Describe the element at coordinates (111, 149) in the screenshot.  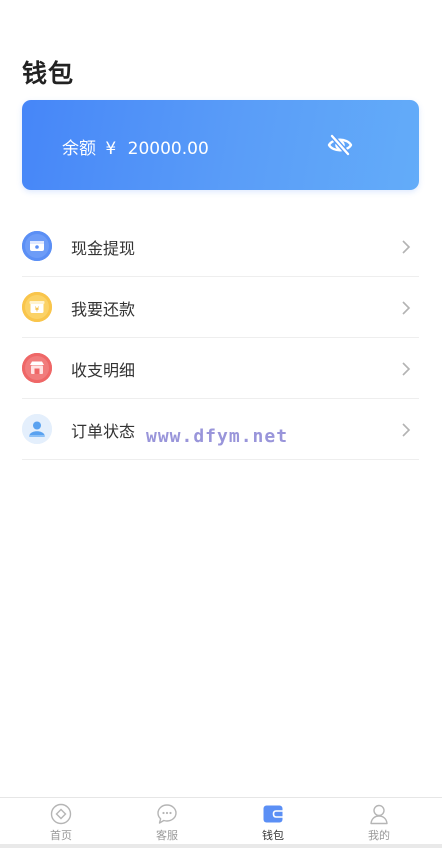
I see `currency-symbol: ¥` at that location.